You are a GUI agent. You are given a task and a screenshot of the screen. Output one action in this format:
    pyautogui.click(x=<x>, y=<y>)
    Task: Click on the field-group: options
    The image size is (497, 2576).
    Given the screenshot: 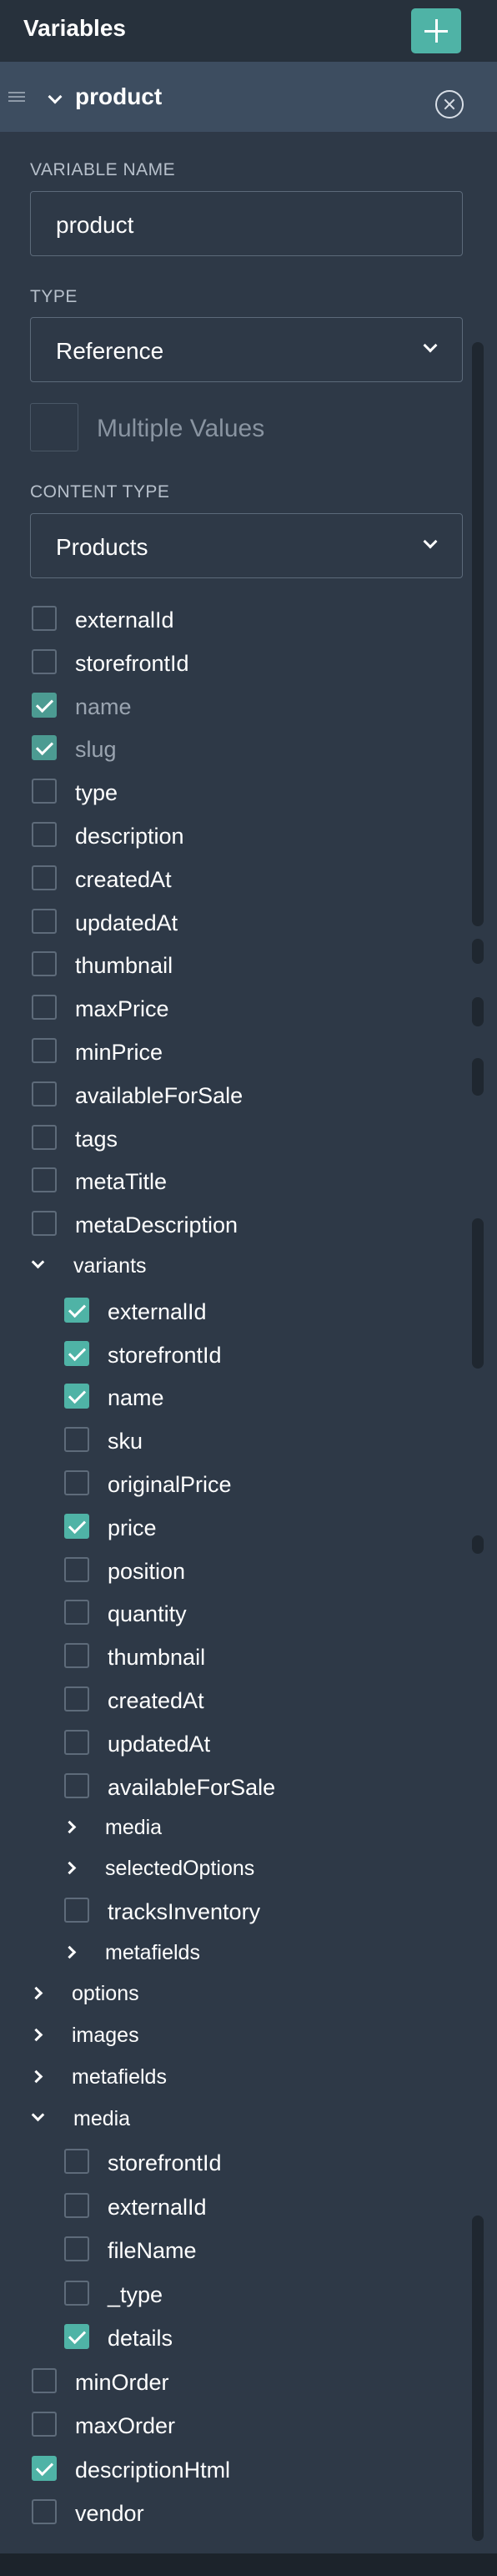 What is the action you would take?
    pyautogui.click(x=248, y=1996)
    